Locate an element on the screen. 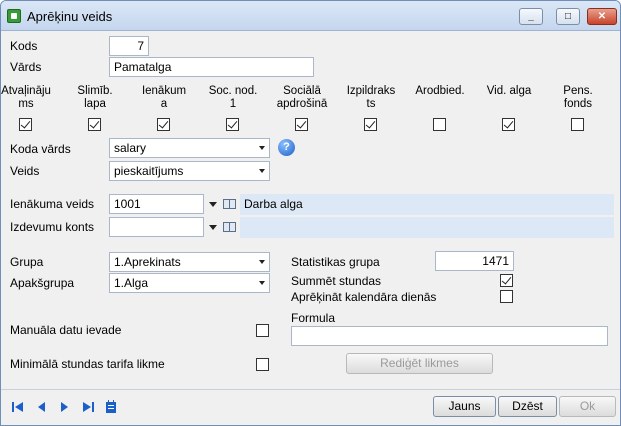  column-header-line2: ms is located at coordinates (26, 104).